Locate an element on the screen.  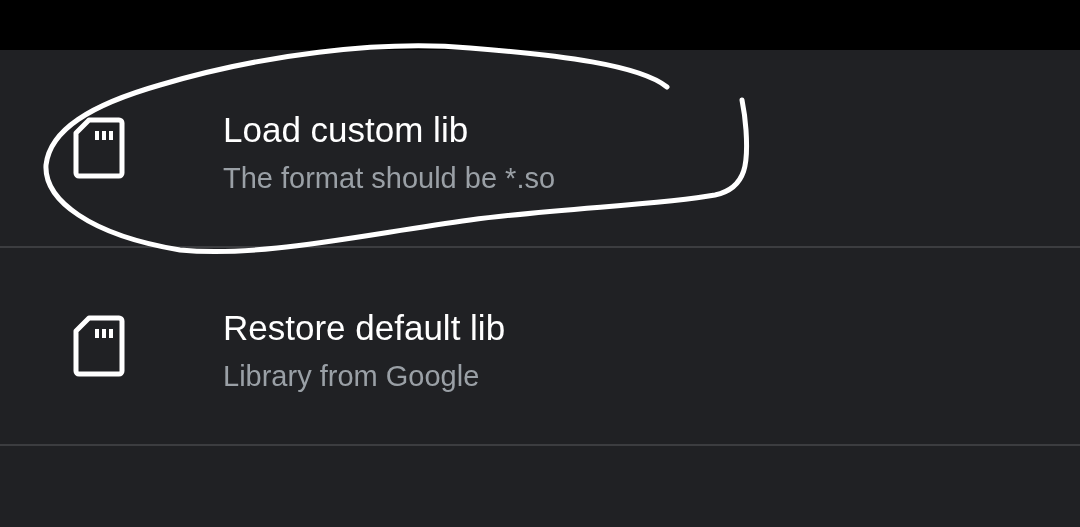
item-subtitle: The format should be *.so is located at coordinates (389, 178).